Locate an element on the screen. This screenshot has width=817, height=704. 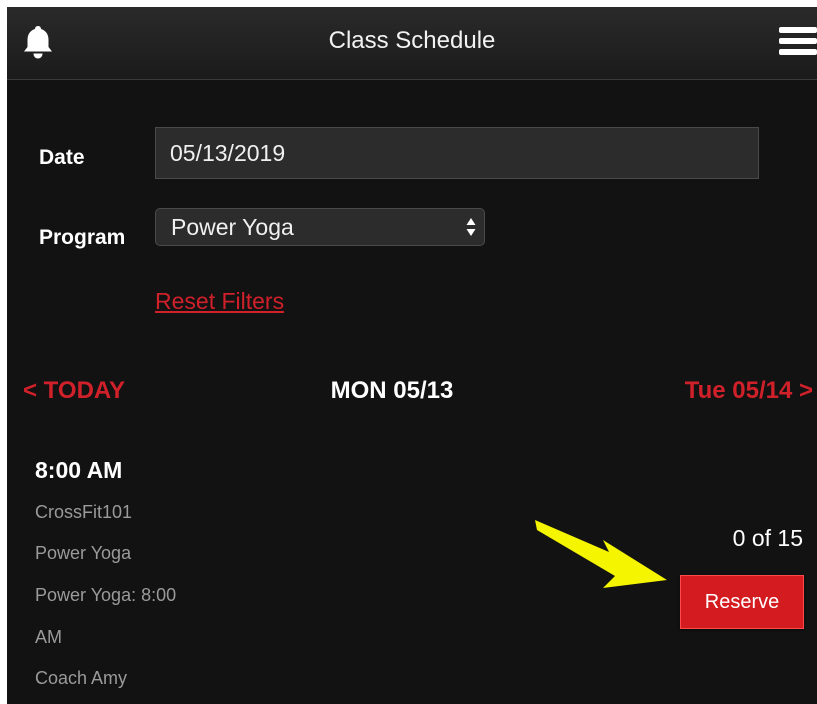
annotation-arrow-icon is located at coordinates (601, 554).